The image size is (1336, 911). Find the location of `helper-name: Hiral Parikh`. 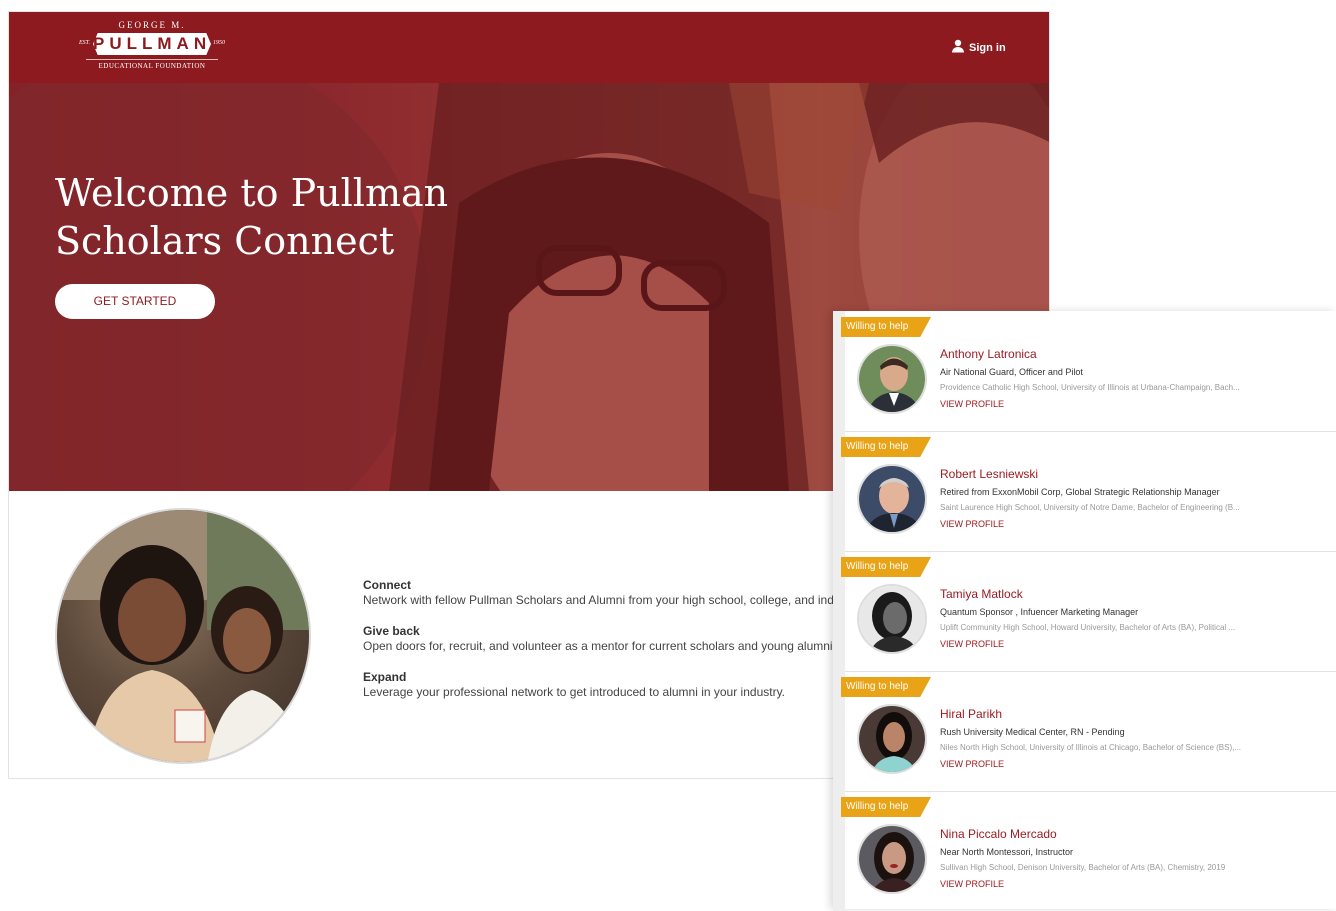

helper-name: Hiral Parikh is located at coordinates (971, 714).